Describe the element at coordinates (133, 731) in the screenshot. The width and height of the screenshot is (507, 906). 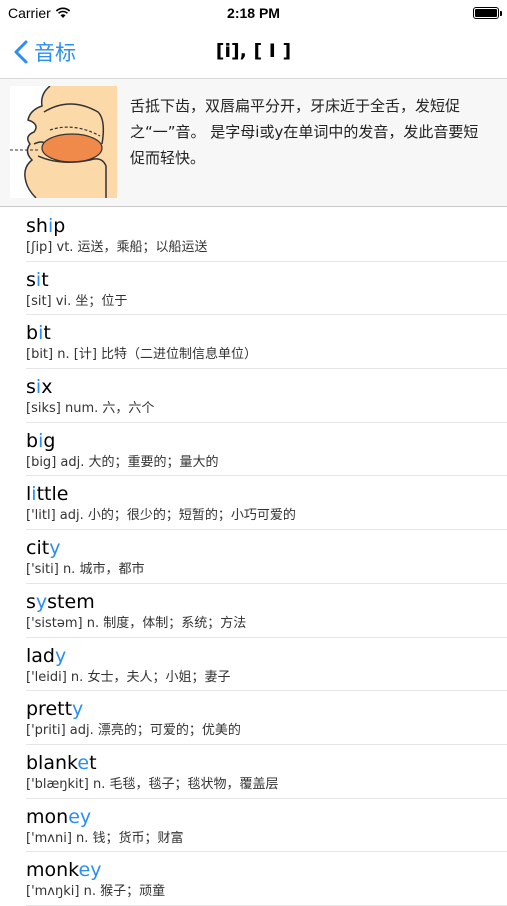
I see `word-meaning: ['priti] adj. 漂亮的；可爱的；优美的` at that location.